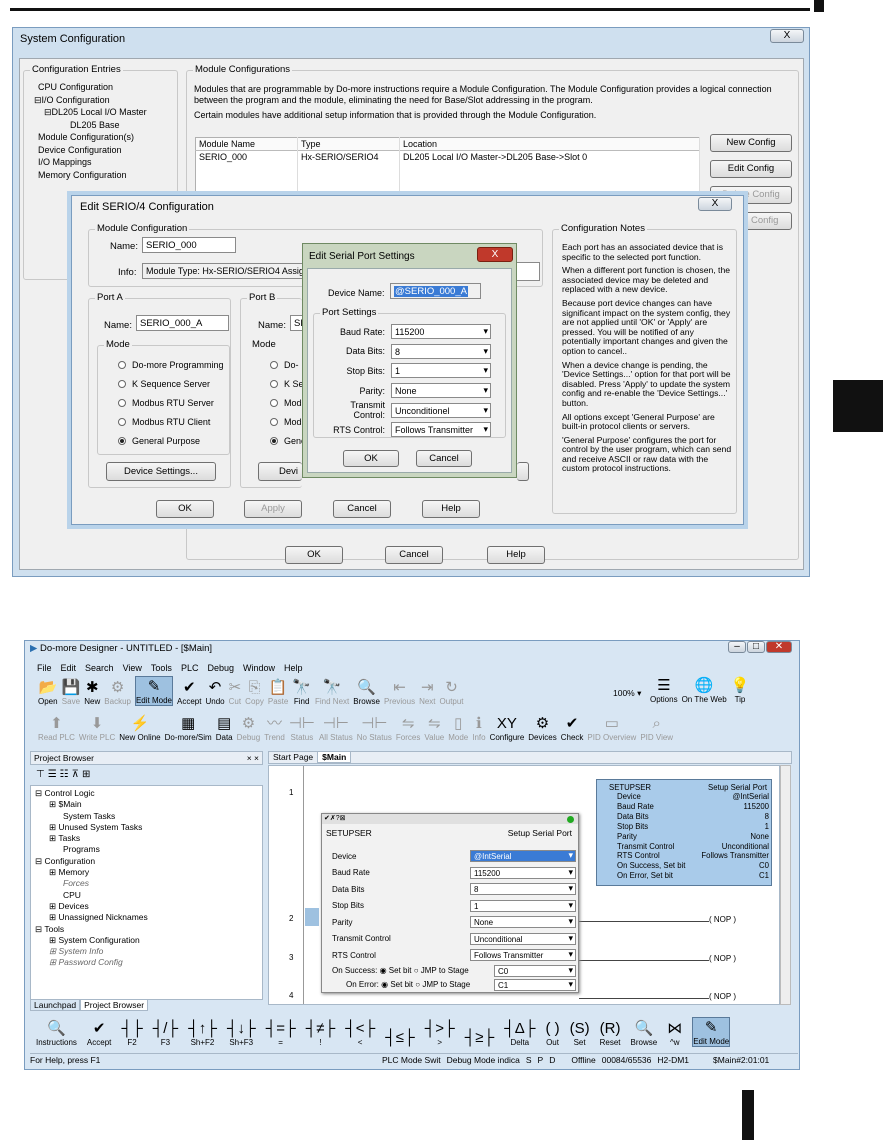 This screenshot has width=883, height=1141. Describe the element at coordinates (146, 804) in the screenshot. I see `tree-item: ⊞ $Main` at that location.